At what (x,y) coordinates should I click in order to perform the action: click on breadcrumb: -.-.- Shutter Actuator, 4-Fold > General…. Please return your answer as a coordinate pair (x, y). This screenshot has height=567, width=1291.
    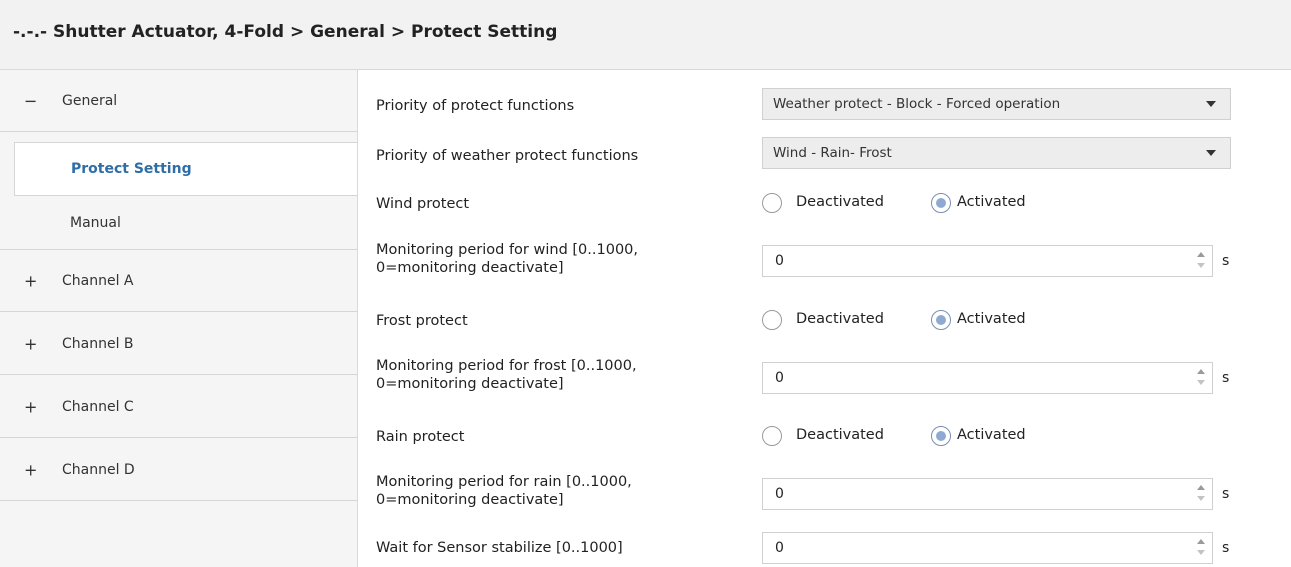
    Looking at the image, I should click on (285, 32).